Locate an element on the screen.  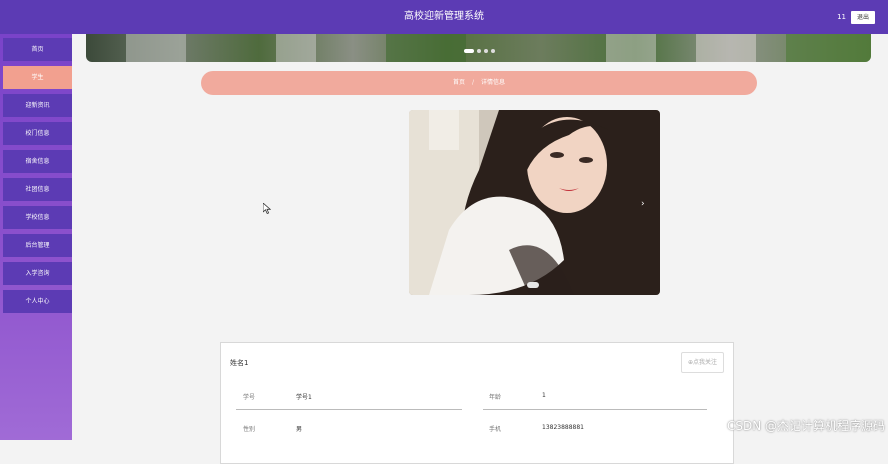
sidebar-item-club-info: 社团信息 is located at coordinates (37, 189).